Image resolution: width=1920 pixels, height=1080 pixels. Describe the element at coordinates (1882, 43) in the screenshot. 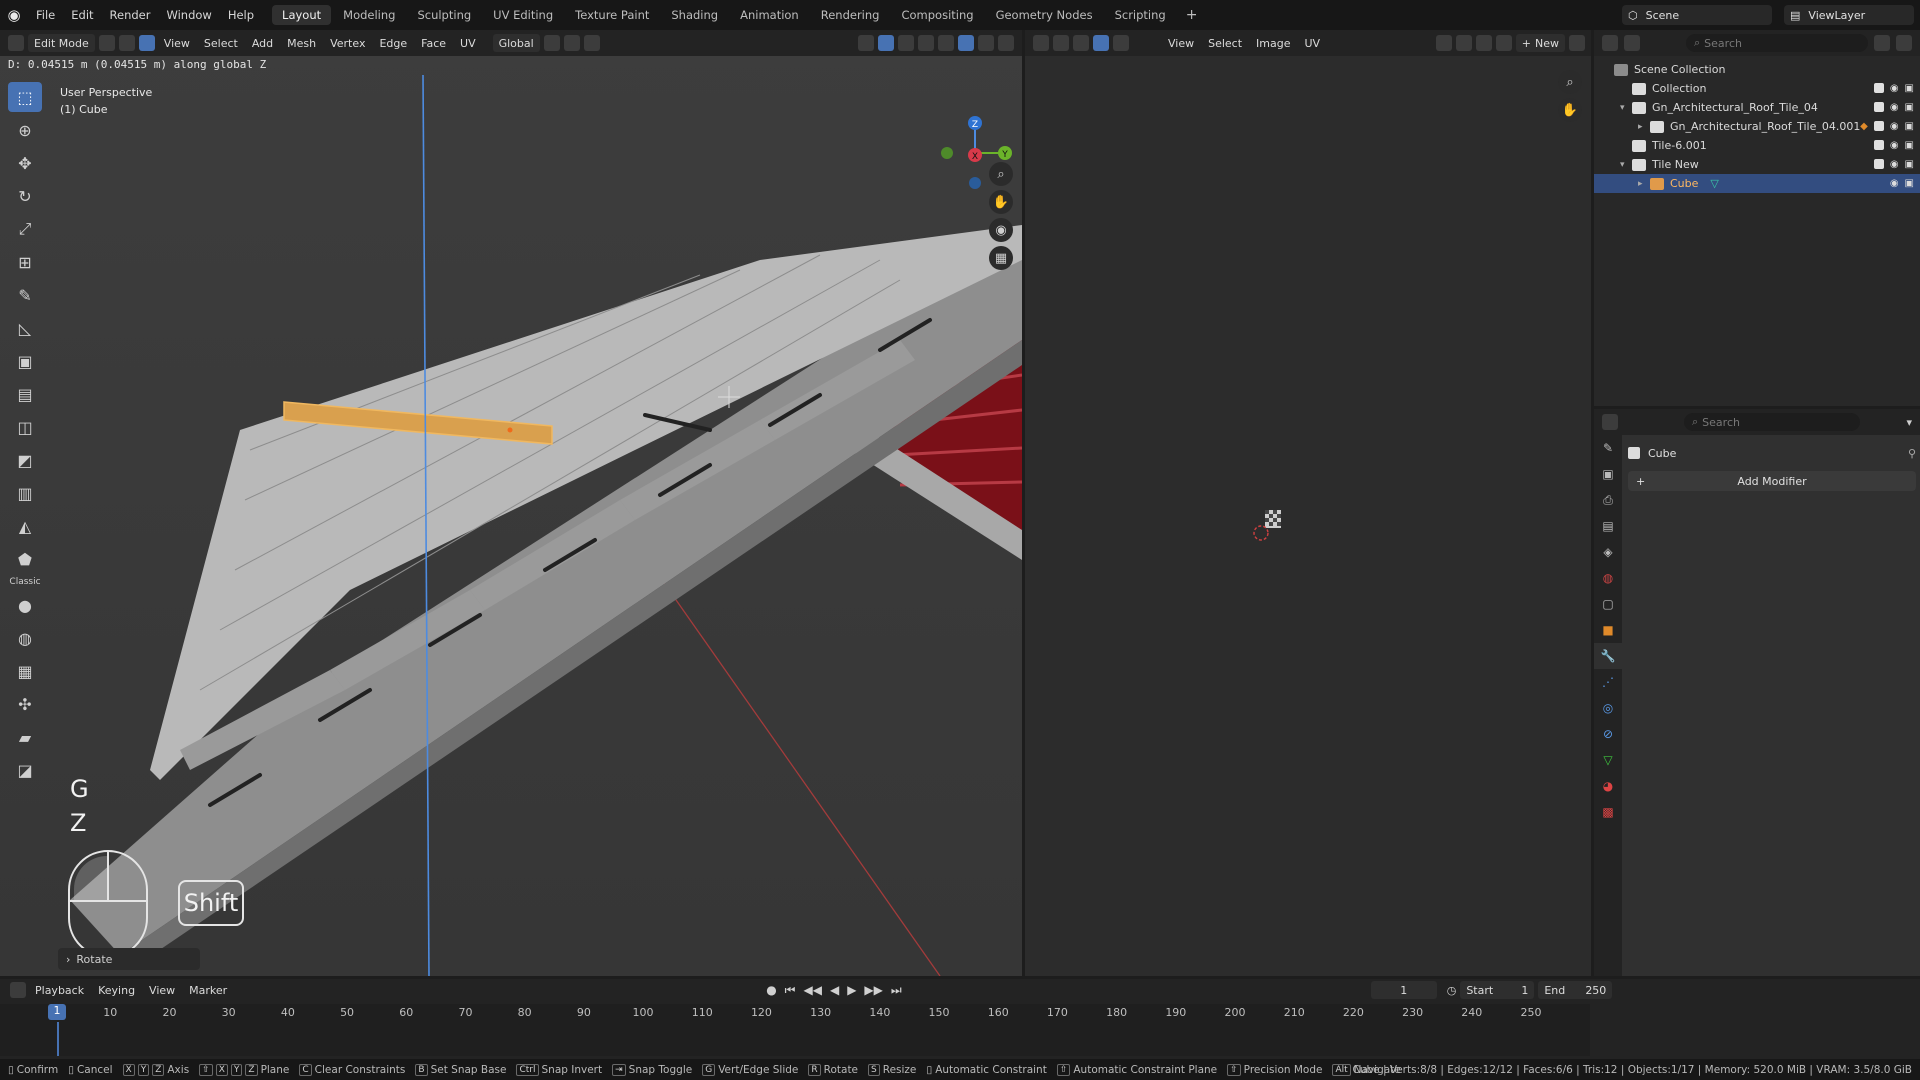

I see `filter-icon` at that location.